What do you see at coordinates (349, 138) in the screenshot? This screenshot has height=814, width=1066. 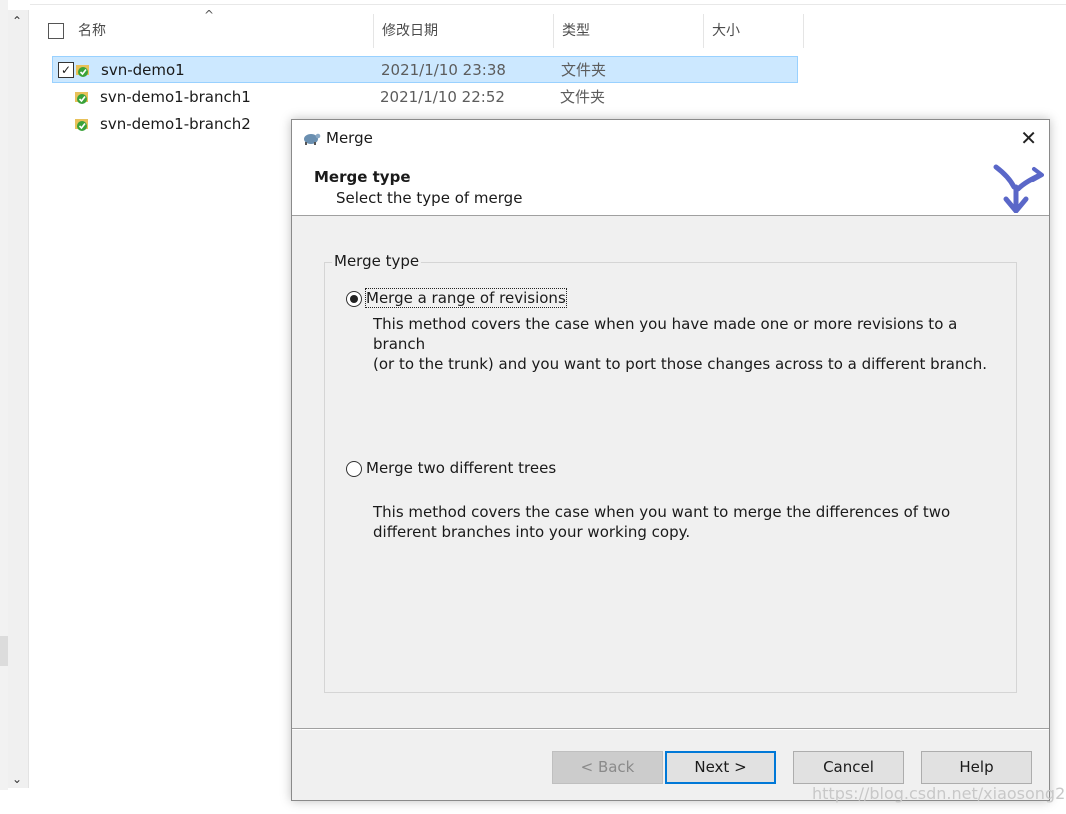 I see `dialog-title: Merge` at bounding box center [349, 138].